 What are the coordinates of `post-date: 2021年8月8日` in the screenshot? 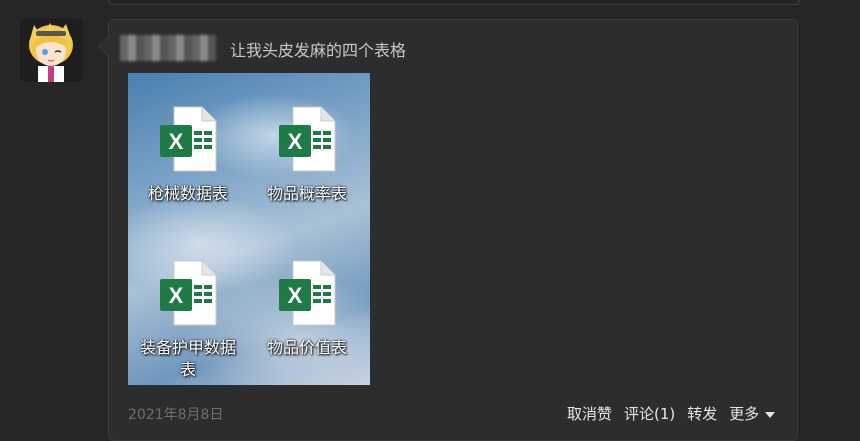 It's located at (176, 415).